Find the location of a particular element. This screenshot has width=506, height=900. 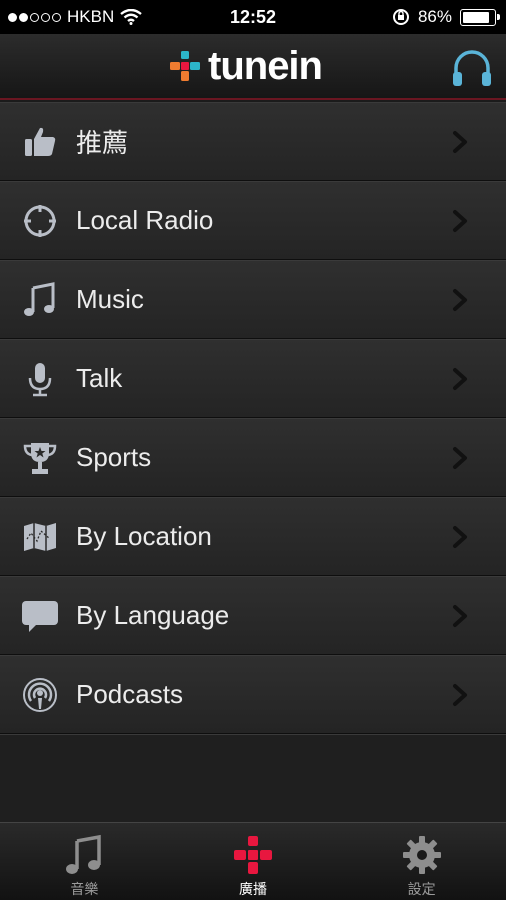

tab-label: 廣播 is located at coordinates (253, 889).